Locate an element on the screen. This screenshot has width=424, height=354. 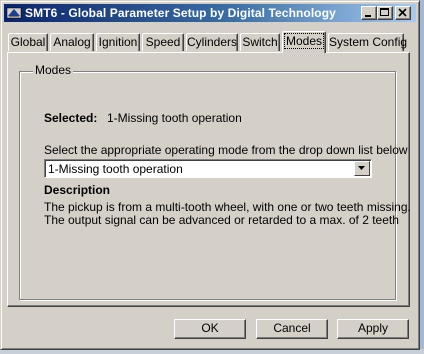
tab-label: Switch is located at coordinates (260, 42).